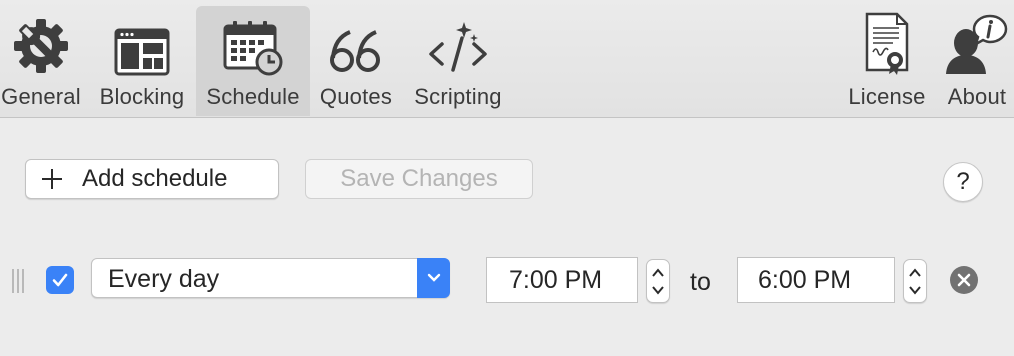  I want to click on tab-license: License, so click(887, 61).